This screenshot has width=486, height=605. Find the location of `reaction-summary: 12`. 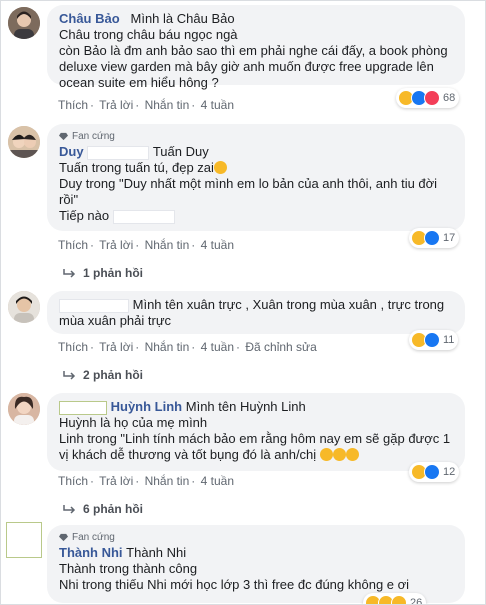

reaction-summary: 12 is located at coordinates (434, 472).